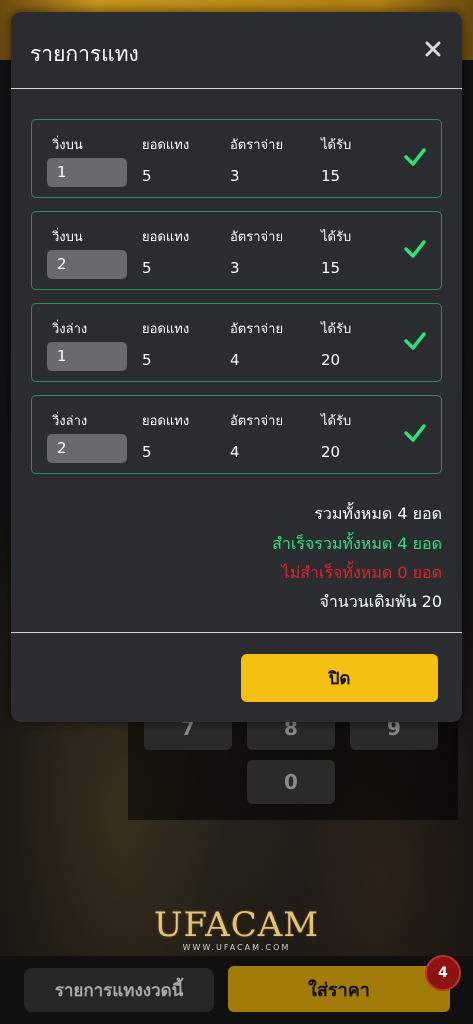 The height and width of the screenshot is (1024, 473). I want to click on key-0: 0, so click(291, 782).